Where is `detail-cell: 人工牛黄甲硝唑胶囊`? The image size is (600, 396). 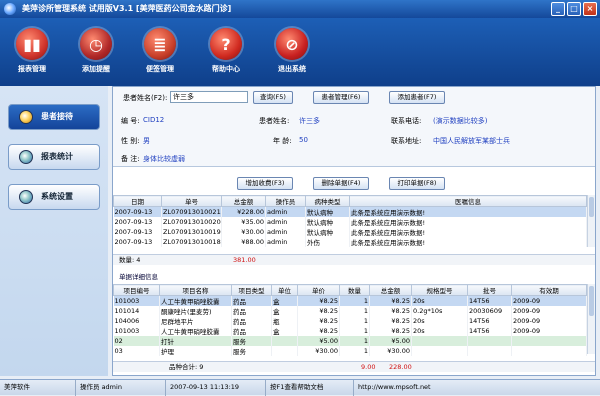 detail-cell: 人工牛黄甲硝唑胶囊 is located at coordinates (195, 300).